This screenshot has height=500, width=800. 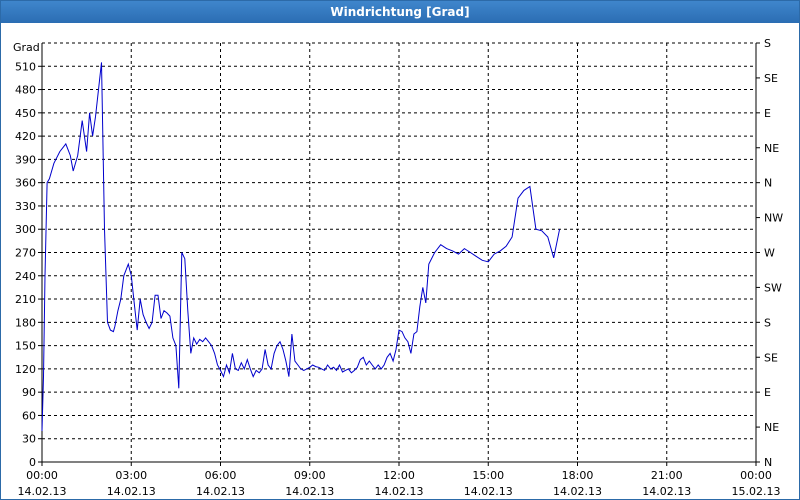 I want to click on y-tick-label: 180, so click(x=25, y=322).